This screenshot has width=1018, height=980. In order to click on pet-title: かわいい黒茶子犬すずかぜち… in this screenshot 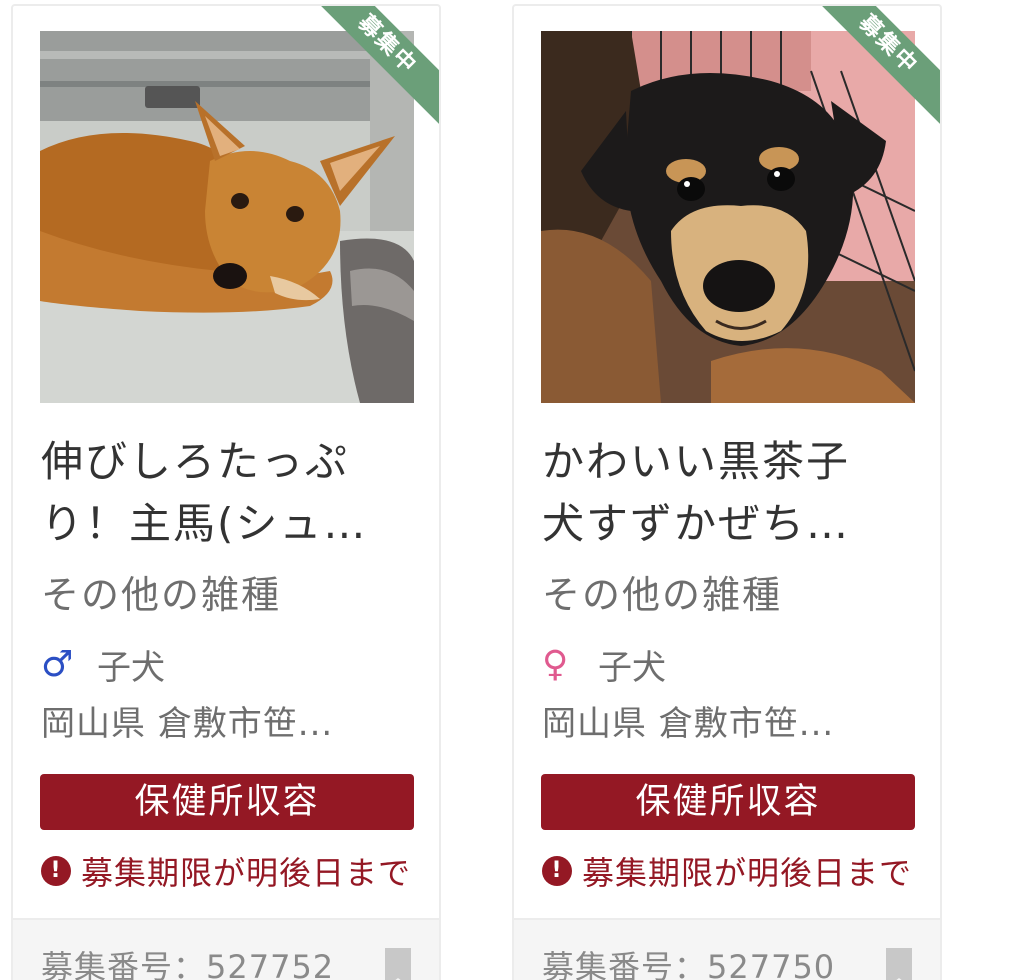, I will do `click(717, 493)`.